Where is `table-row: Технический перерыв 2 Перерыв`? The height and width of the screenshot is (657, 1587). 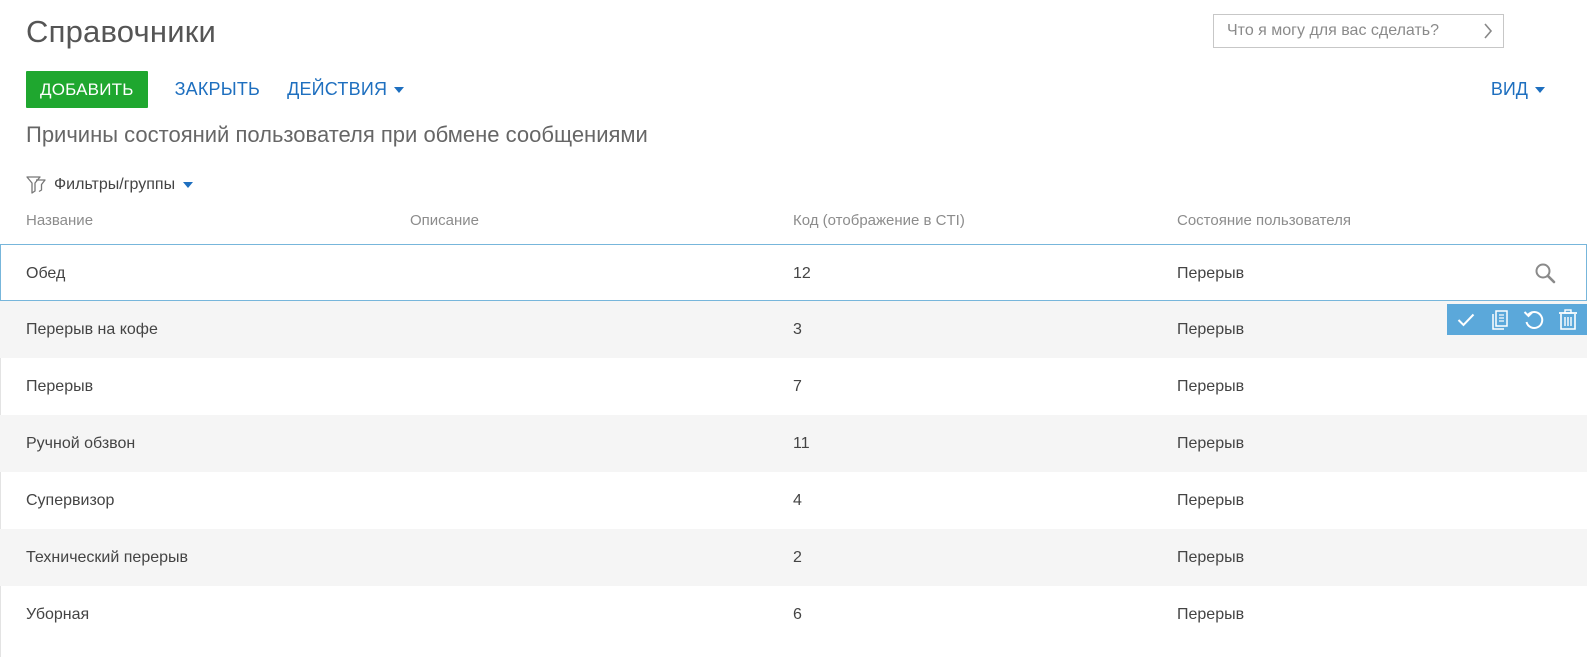
table-row: Технический перерыв 2 Перерыв is located at coordinates (793, 557).